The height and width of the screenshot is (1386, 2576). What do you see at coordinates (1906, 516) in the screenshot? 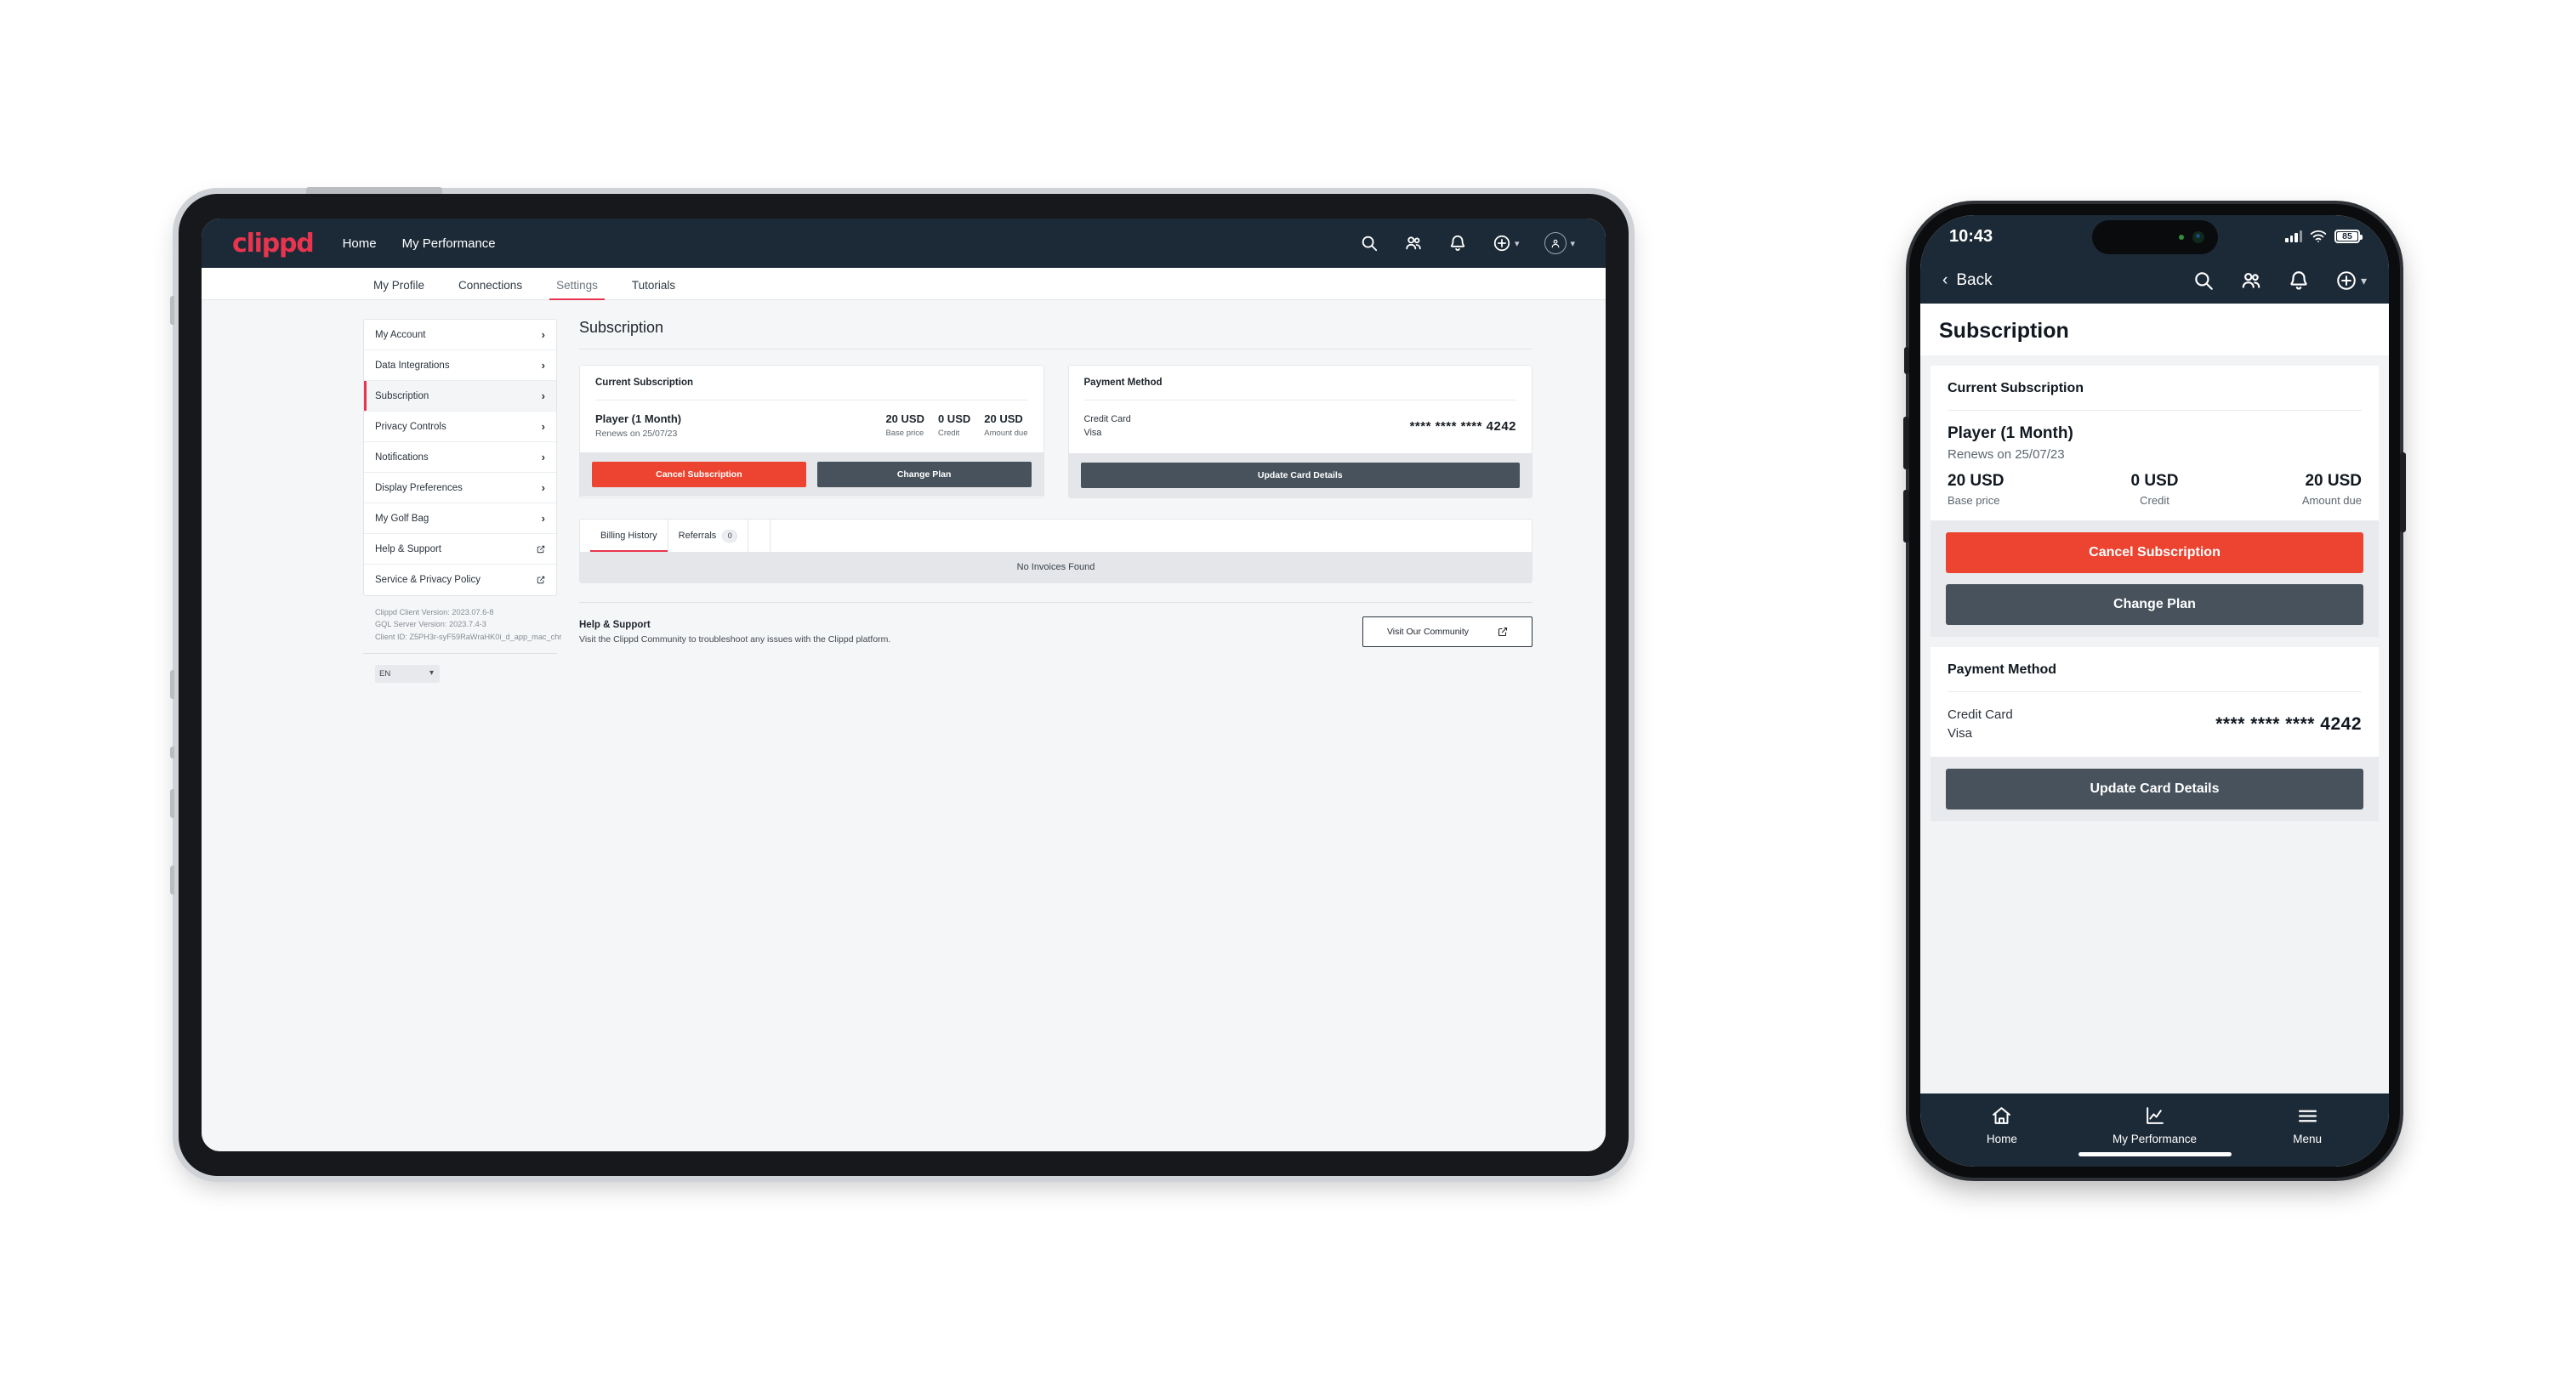
I see `phone-volume-down-button` at bounding box center [1906, 516].